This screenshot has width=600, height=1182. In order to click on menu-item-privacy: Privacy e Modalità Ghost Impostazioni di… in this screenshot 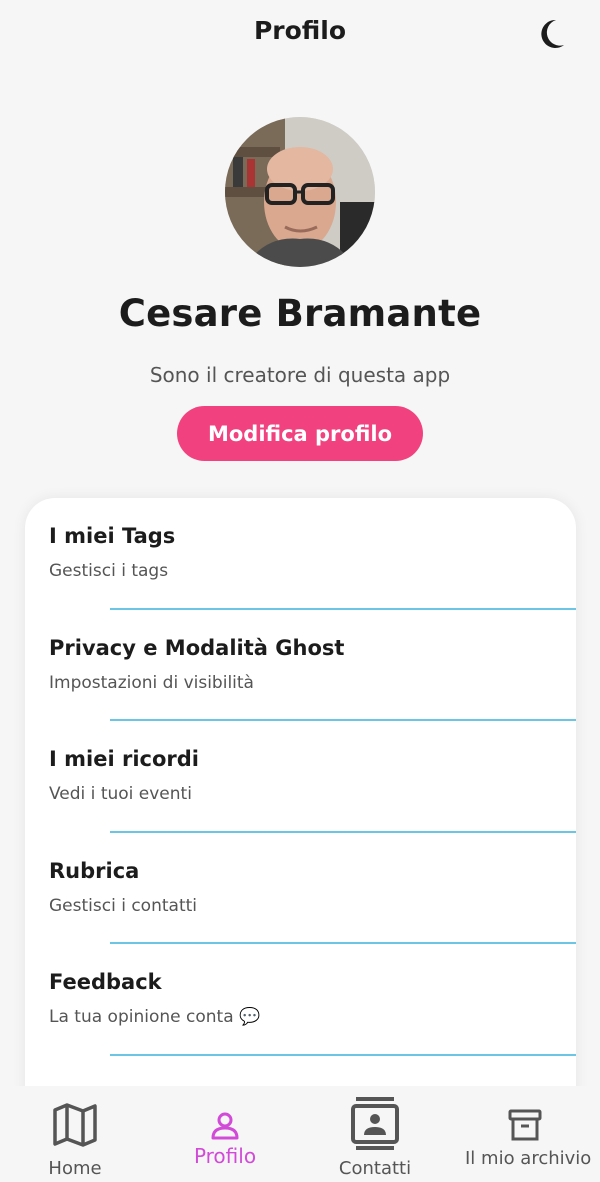, I will do `click(300, 665)`.